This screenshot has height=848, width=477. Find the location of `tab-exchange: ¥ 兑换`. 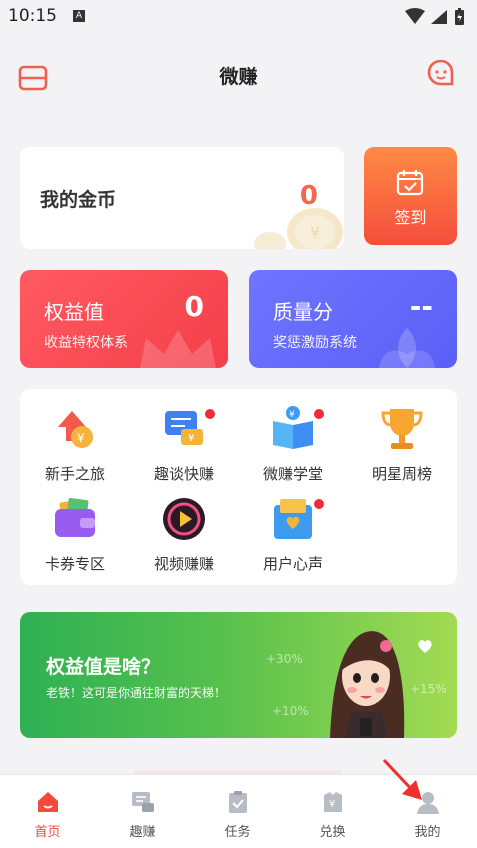

tab-exchange: ¥ 兑换 is located at coordinates (332, 811).